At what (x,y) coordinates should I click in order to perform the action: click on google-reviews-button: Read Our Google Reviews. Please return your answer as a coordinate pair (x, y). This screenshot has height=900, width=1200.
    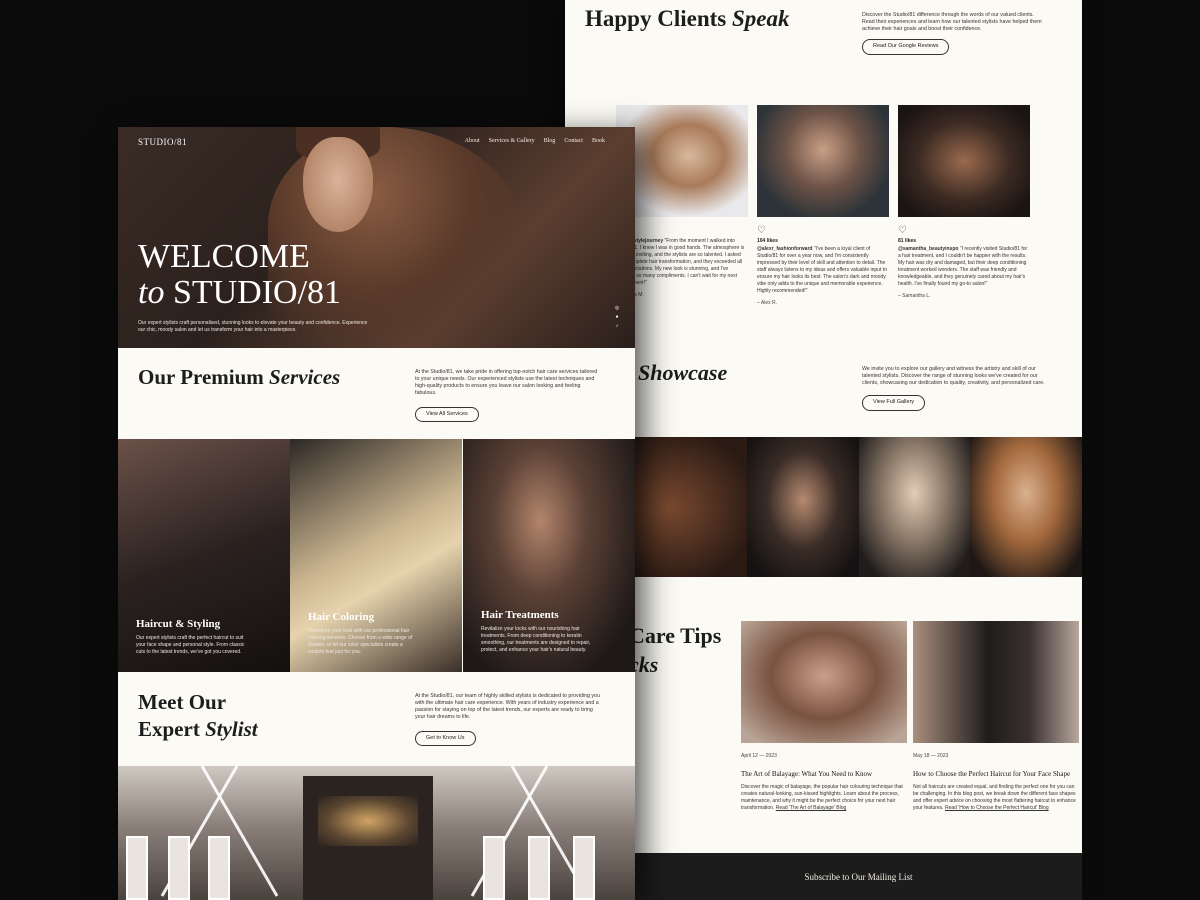
    Looking at the image, I should click on (906, 47).